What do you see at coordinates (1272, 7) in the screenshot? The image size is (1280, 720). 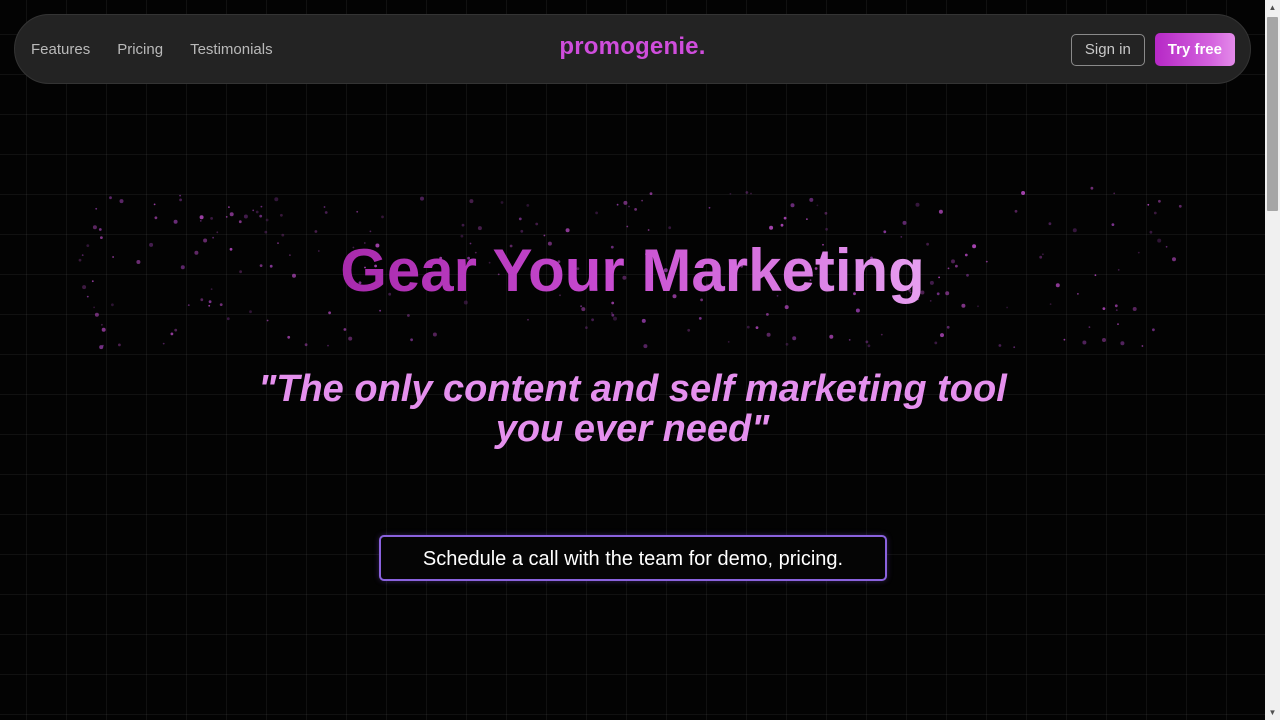 I see `scroll-up-arrow-icon: ▲` at bounding box center [1272, 7].